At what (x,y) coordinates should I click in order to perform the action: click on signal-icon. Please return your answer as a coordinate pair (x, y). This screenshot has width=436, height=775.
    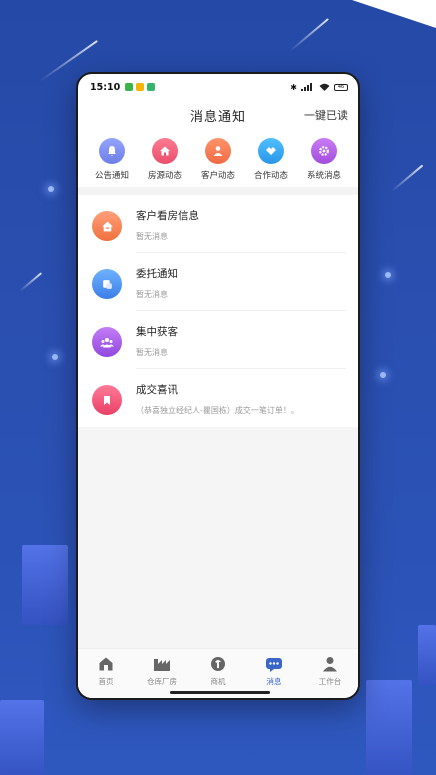
    Looking at the image, I should click on (306, 87).